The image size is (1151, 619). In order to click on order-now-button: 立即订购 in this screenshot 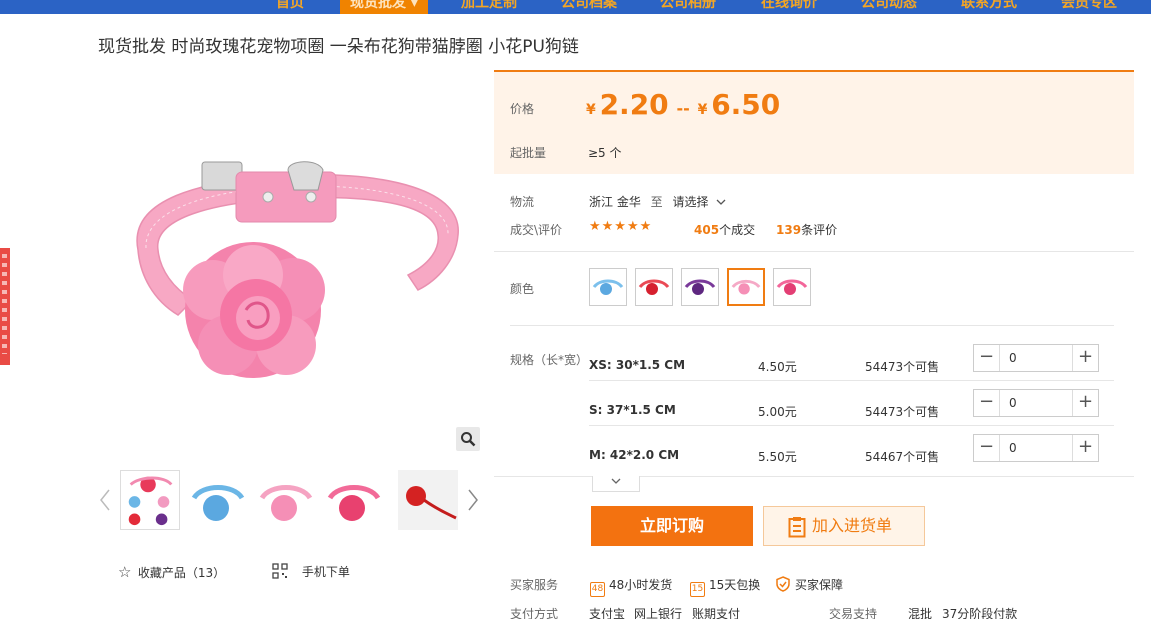, I will do `click(672, 526)`.